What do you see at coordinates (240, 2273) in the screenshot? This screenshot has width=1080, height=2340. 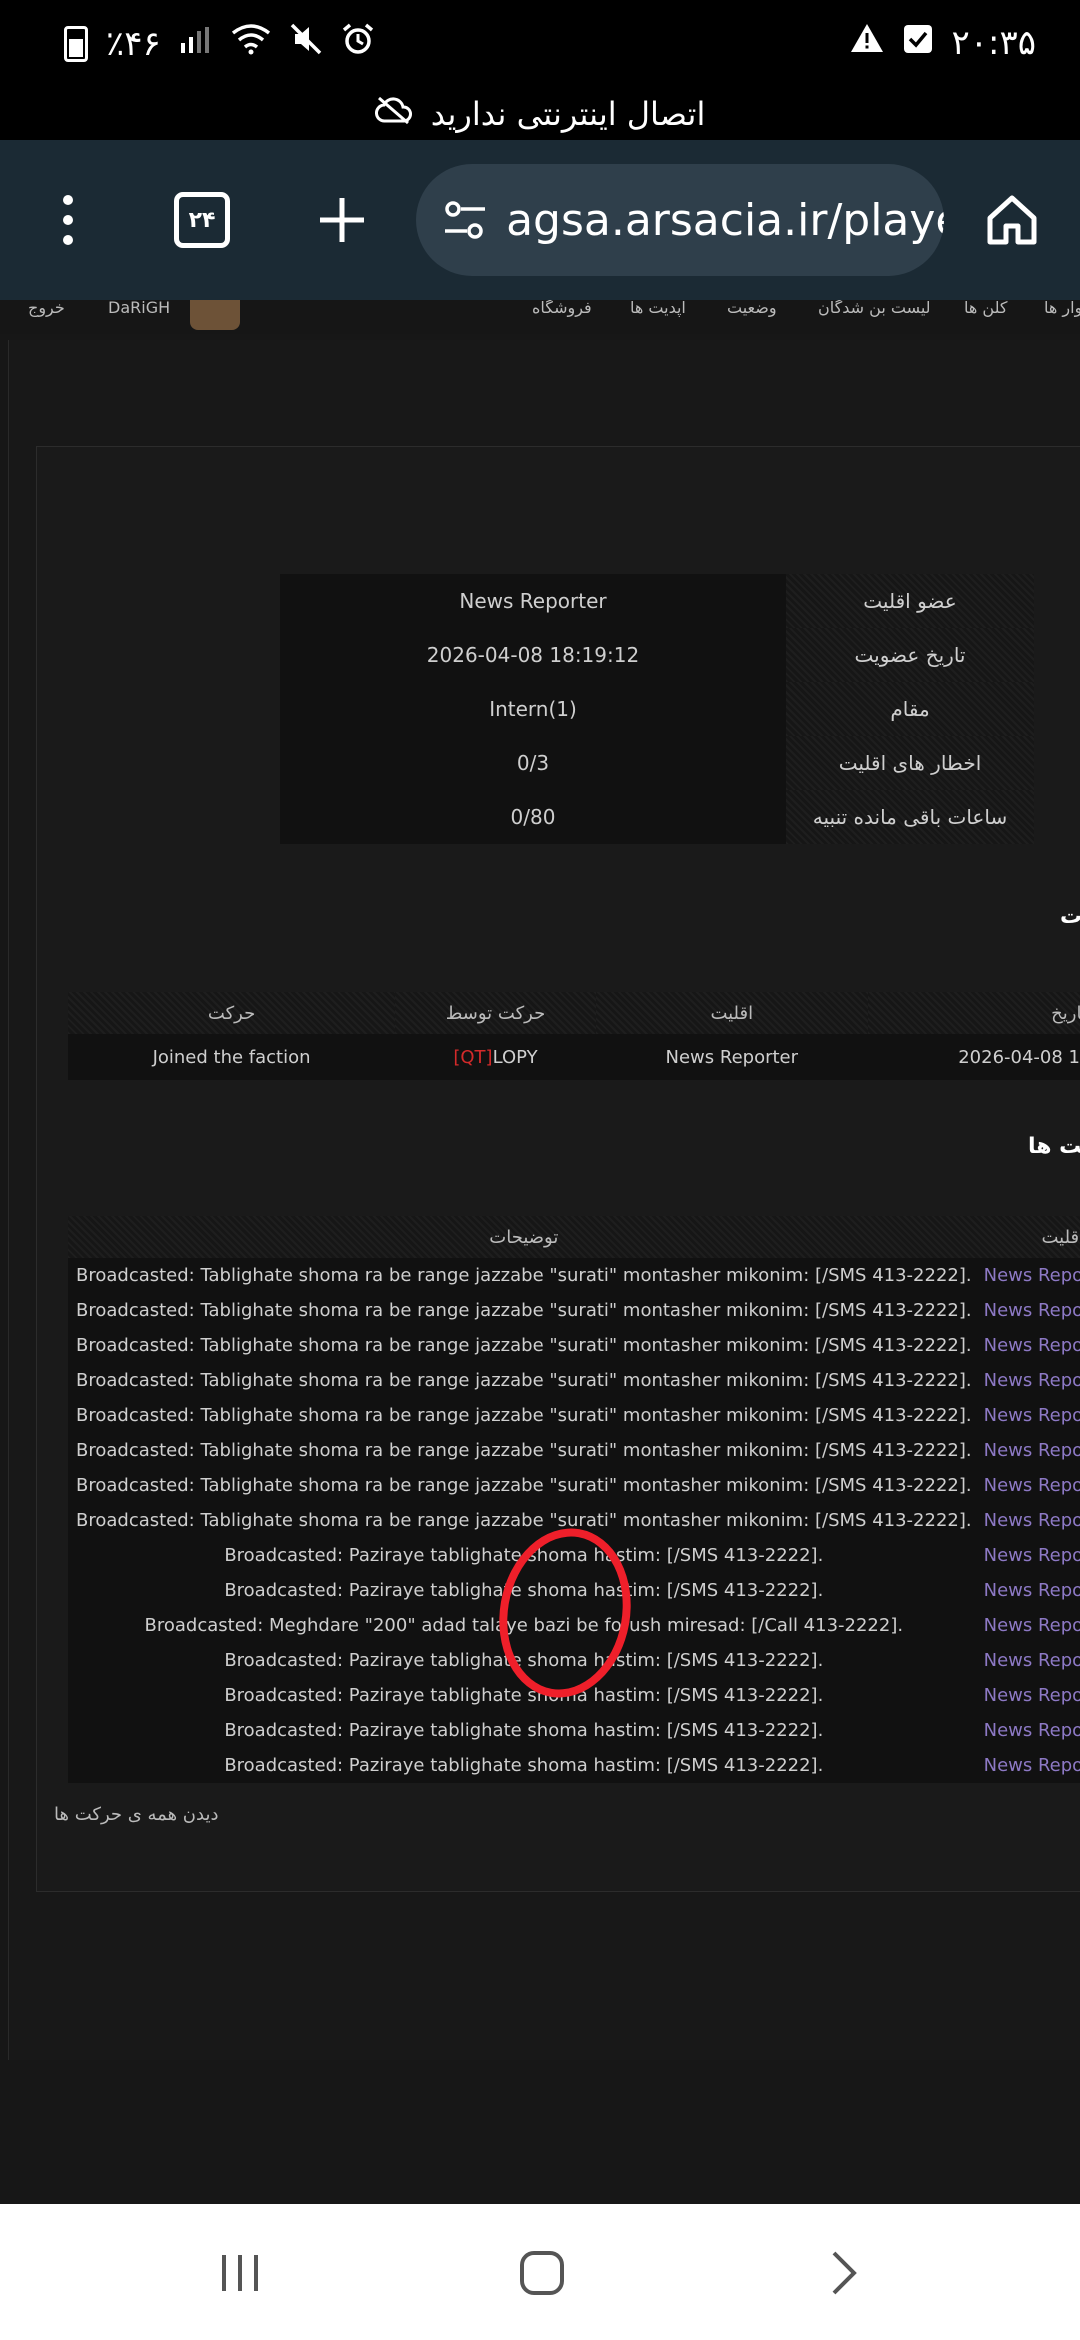 I see `recents-icon` at bounding box center [240, 2273].